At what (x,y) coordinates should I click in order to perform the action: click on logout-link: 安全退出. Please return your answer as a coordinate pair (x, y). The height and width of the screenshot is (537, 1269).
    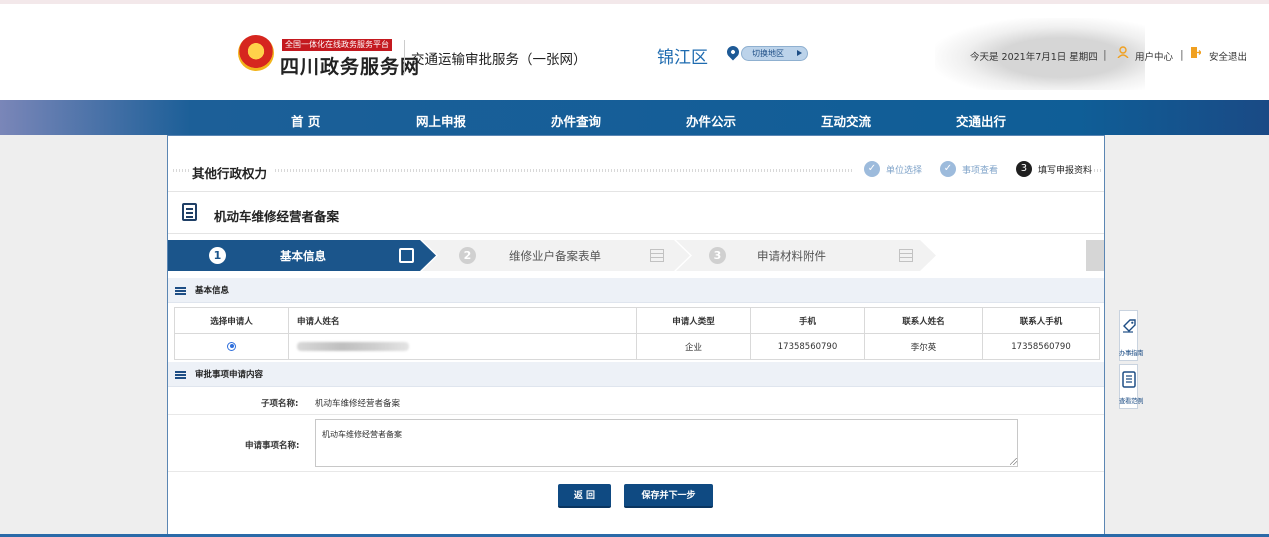
    Looking at the image, I should click on (1228, 56).